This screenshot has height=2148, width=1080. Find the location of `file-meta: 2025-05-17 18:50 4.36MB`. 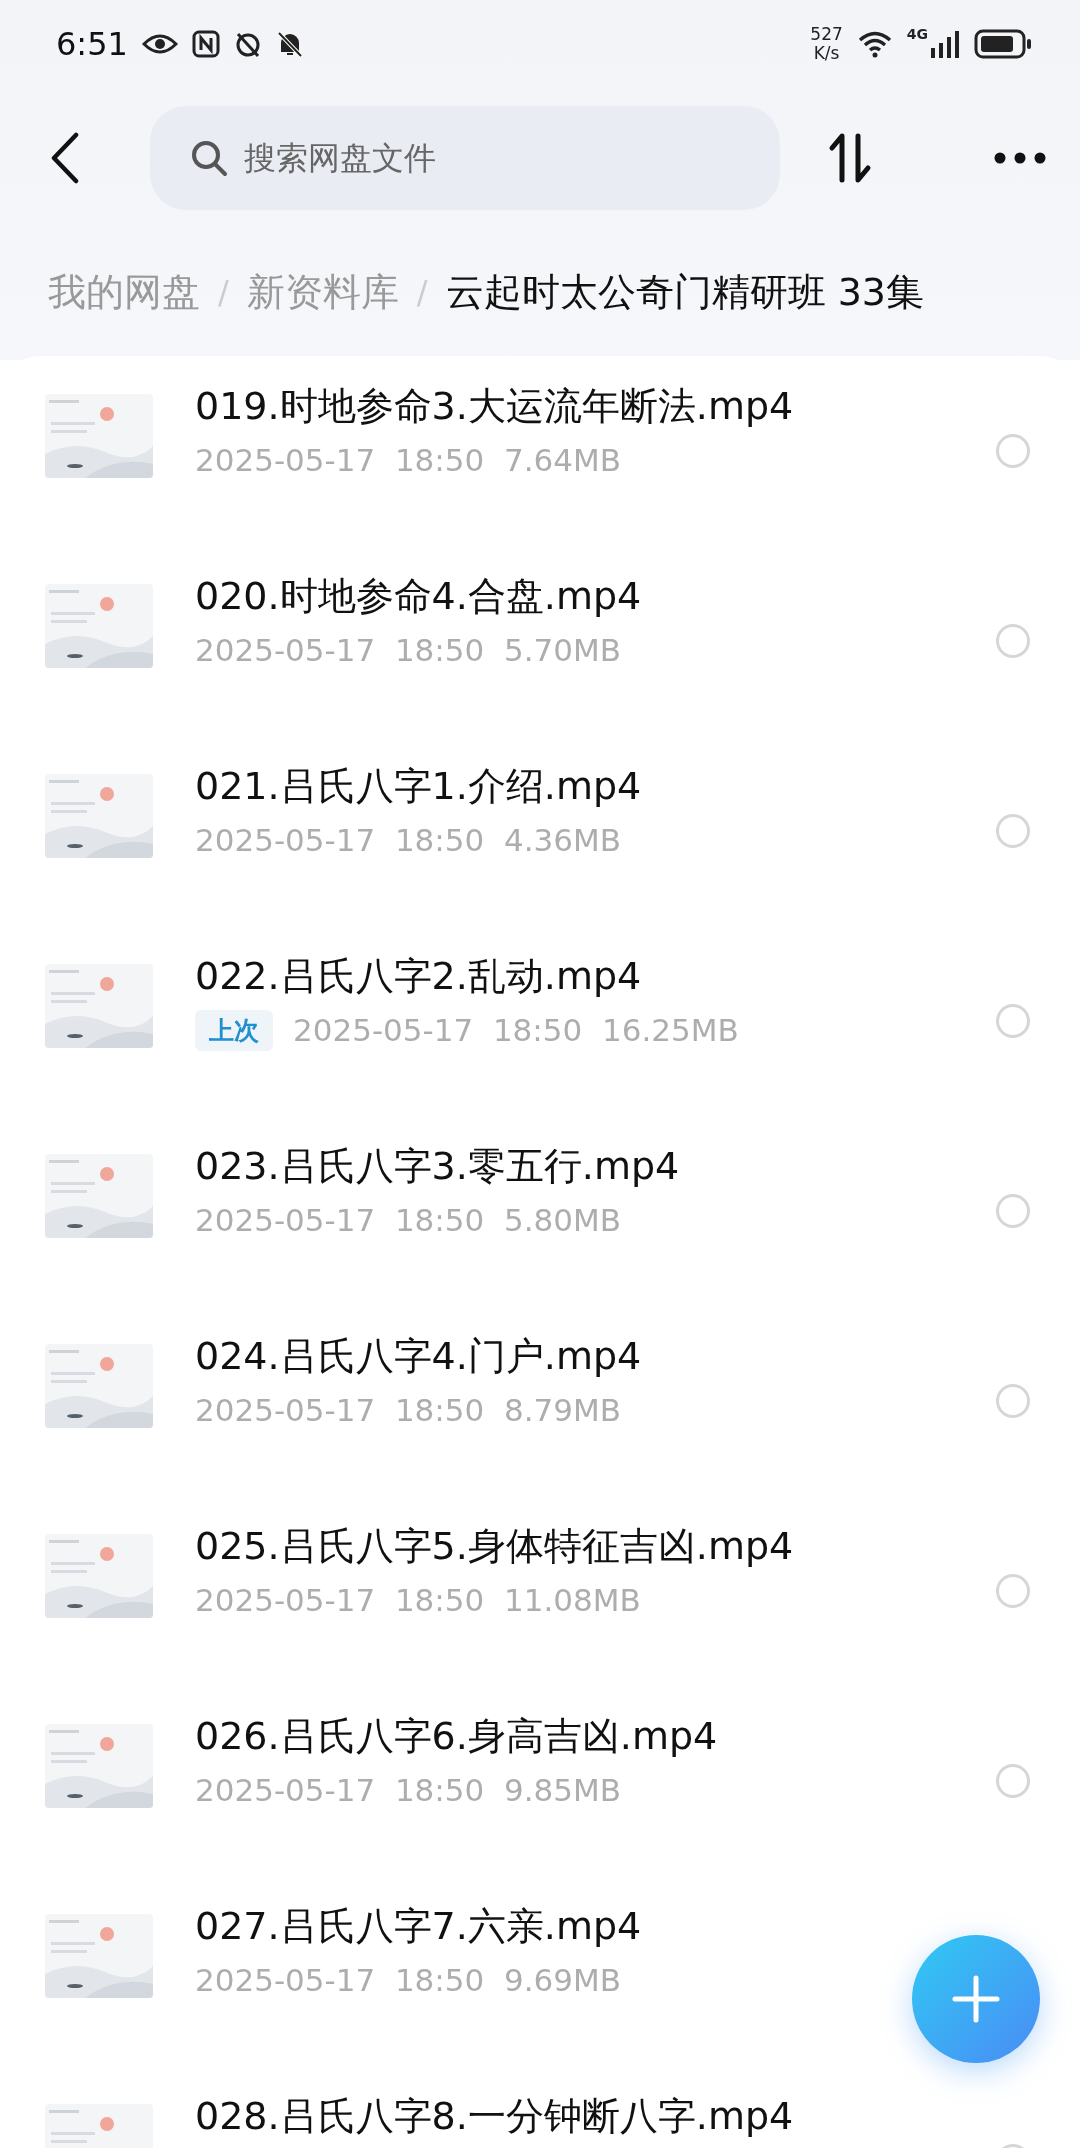

file-meta: 2025-05-17 18:50 4.36MB is located at coordinates (408, 840).